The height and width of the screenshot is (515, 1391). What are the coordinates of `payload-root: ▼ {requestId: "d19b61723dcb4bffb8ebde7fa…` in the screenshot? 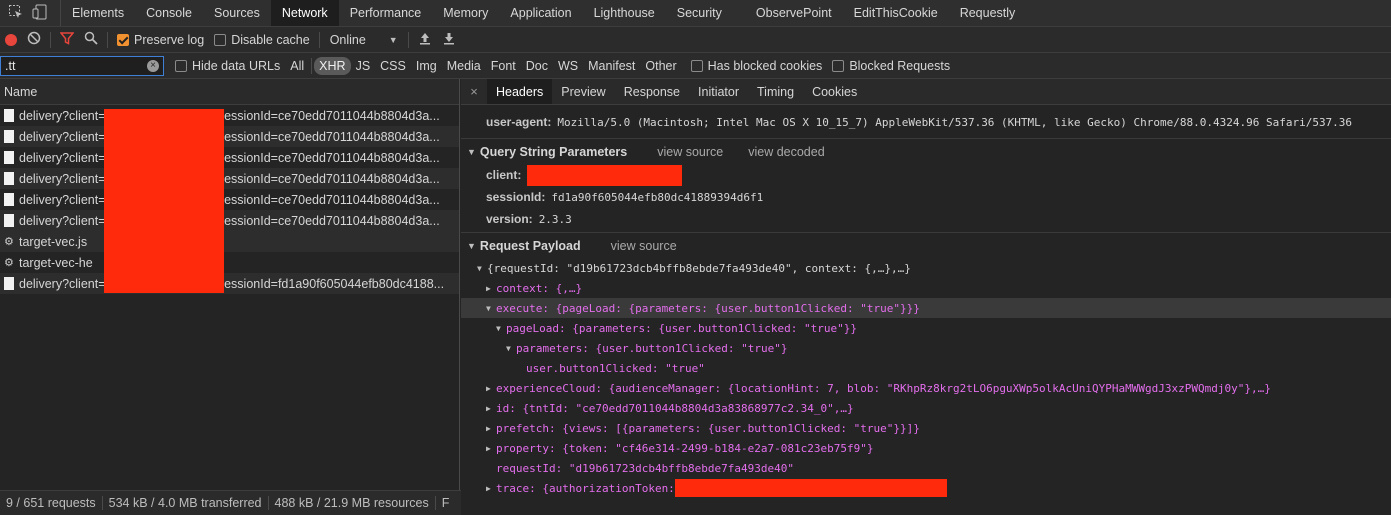 It's located at (926, 268).